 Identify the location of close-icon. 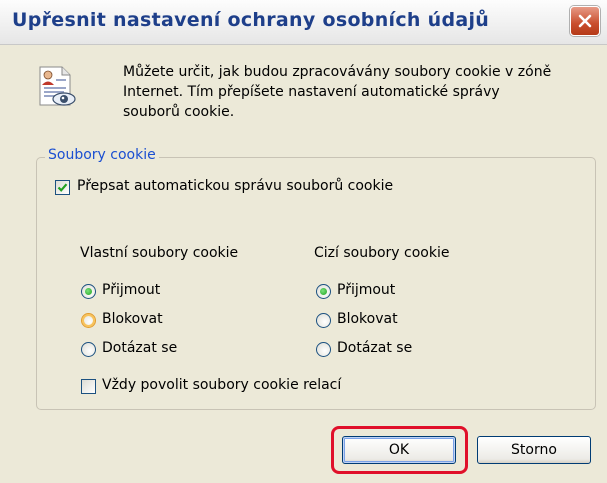
(585, 21).